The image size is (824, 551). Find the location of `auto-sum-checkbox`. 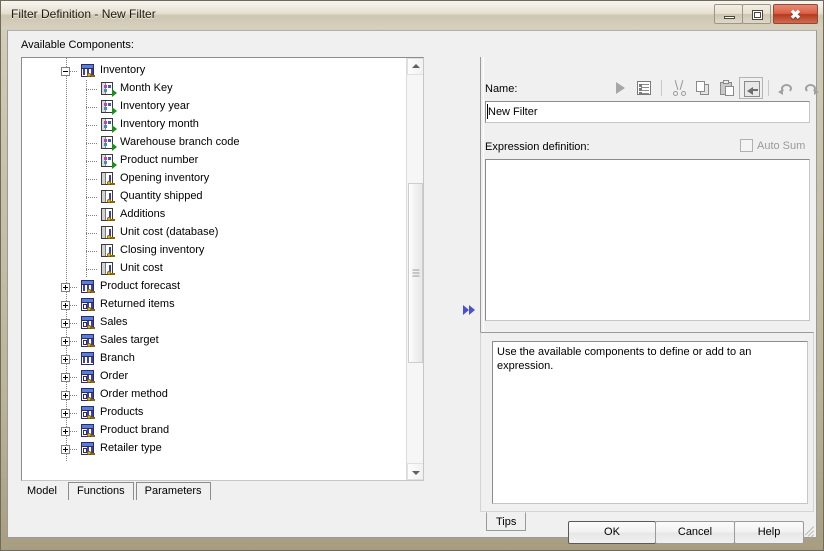

auto-sum-checkbox is located at coordinates (746, 145).